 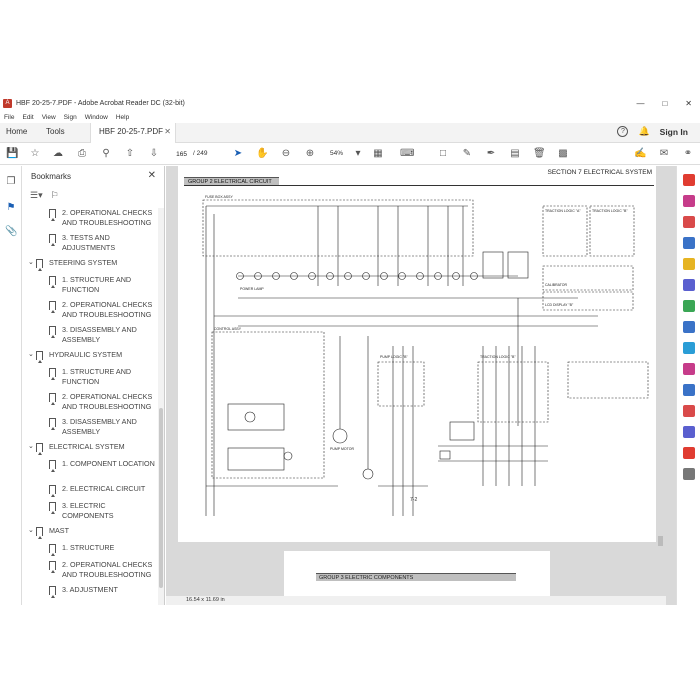 What do you see at coordinates (51, 176) in the screenshot?
I see `bookmarks-title: Bookmarks` at bounding box center [51, 176].